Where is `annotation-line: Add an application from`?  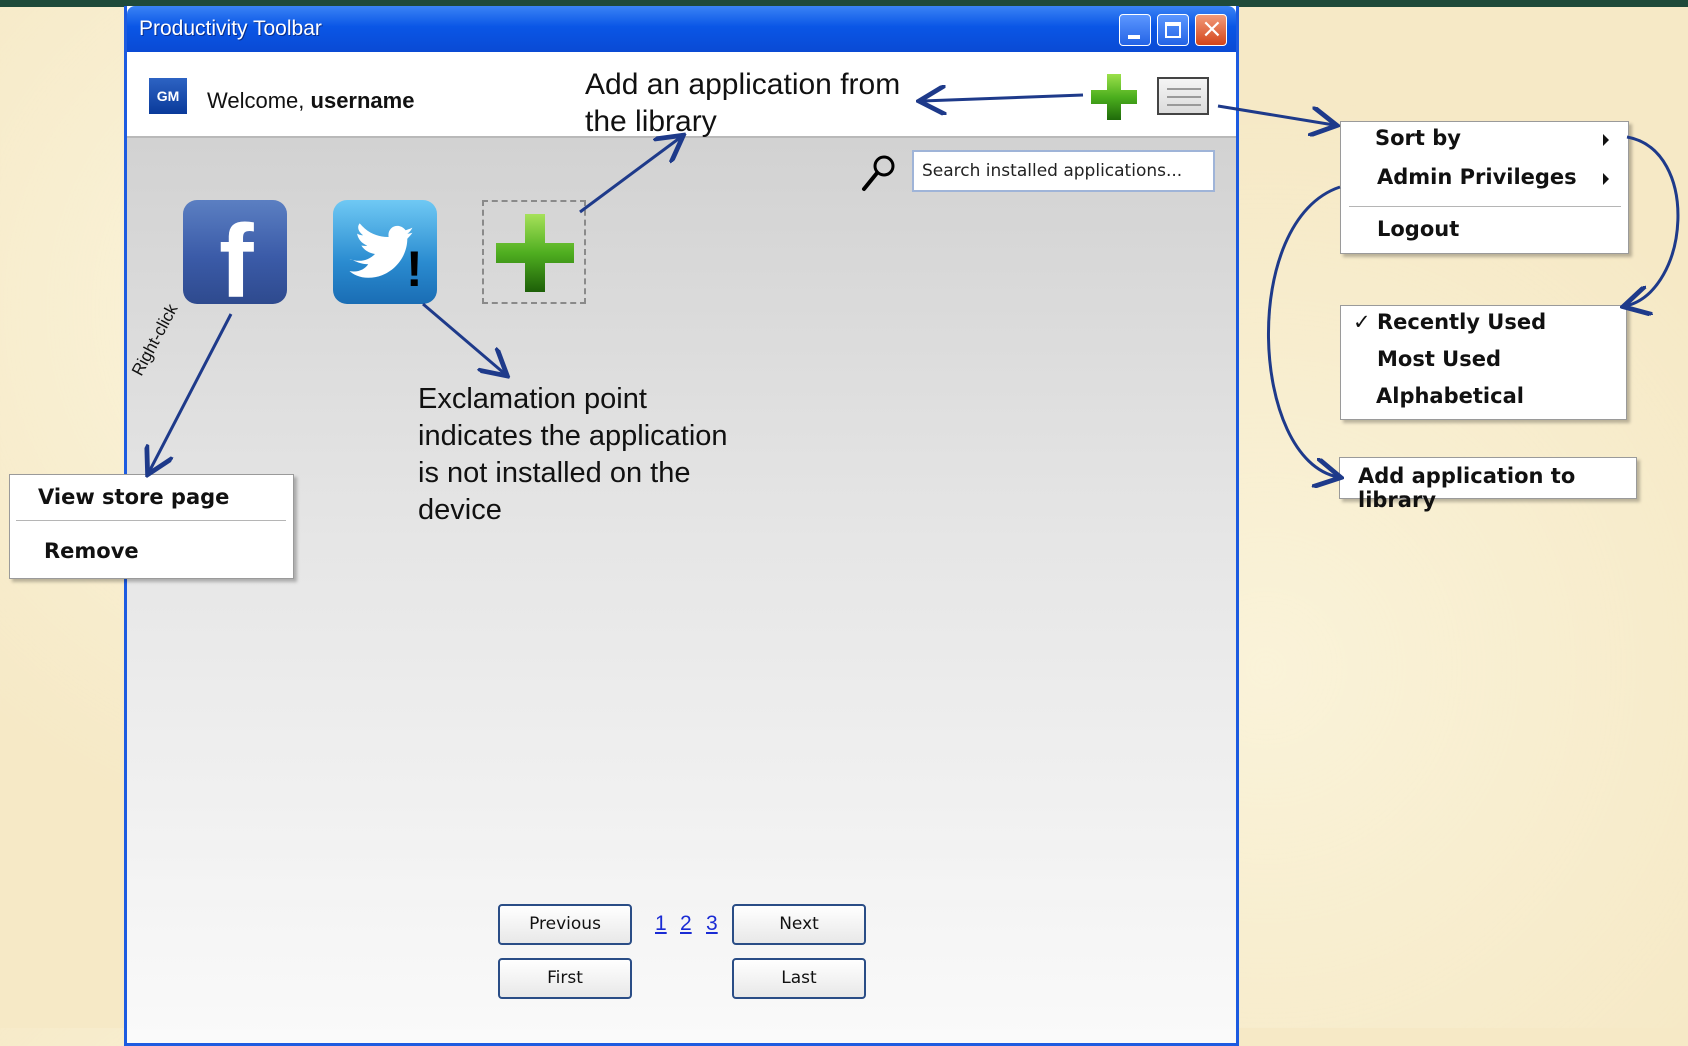
annotation-line: Add an application from is located at coordinates (743, 84).